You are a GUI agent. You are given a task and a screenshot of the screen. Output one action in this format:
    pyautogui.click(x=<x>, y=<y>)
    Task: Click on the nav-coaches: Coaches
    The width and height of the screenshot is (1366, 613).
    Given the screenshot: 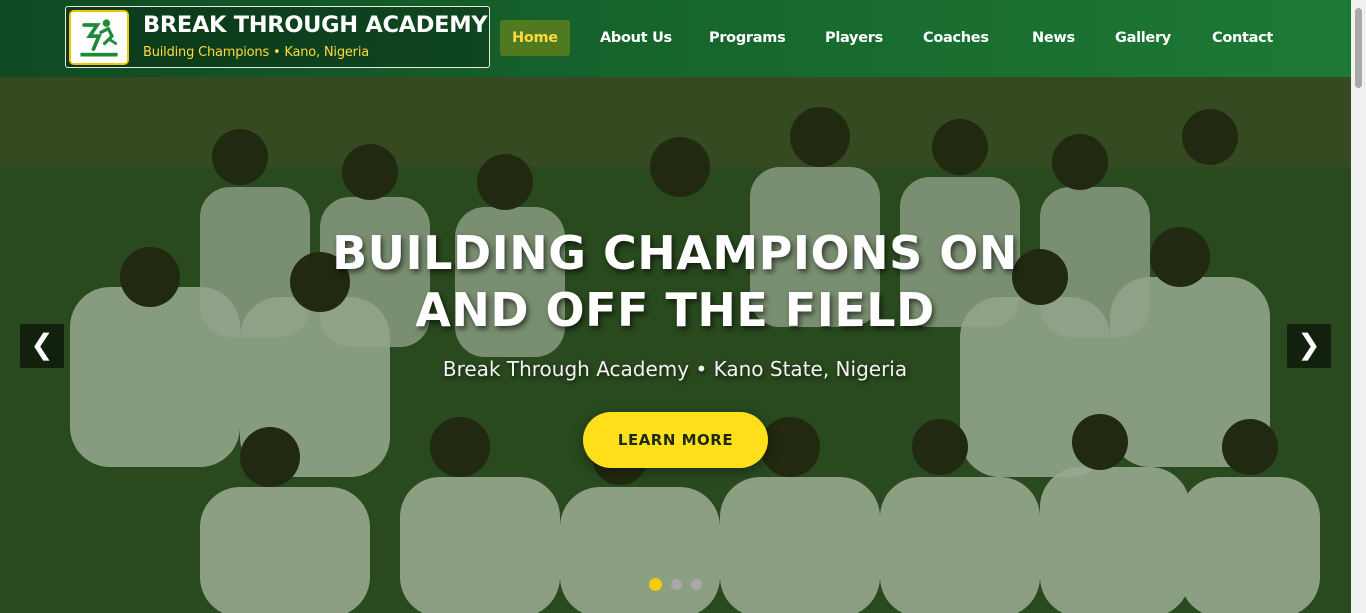 What is the action you would take?
    pyautogui.click(x=956, y=38)
    